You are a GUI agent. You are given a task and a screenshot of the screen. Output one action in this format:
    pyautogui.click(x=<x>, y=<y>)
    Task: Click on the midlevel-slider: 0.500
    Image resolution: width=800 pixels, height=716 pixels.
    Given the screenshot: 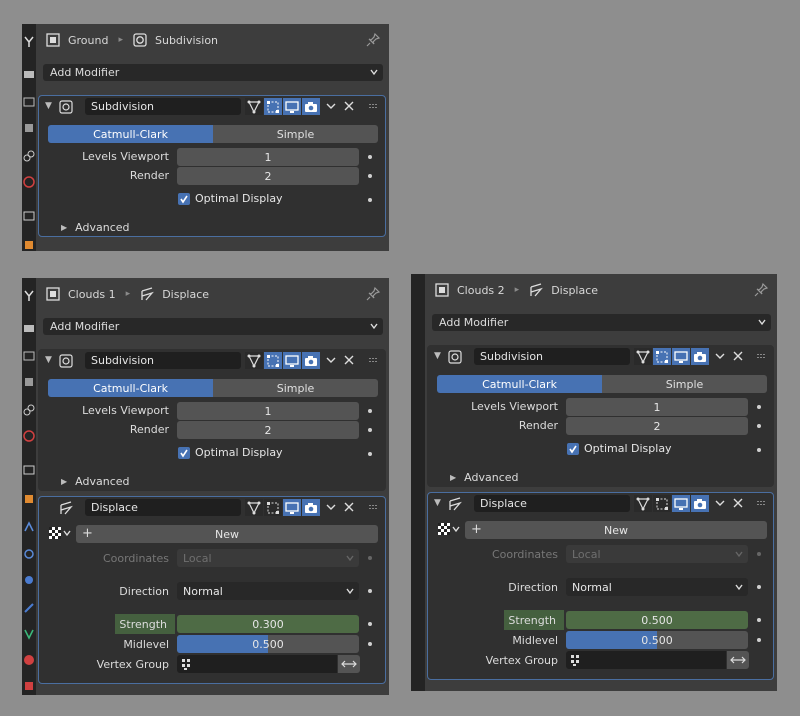 What is the action you would take?
    pyautogui.click(x=268, y=644)
    